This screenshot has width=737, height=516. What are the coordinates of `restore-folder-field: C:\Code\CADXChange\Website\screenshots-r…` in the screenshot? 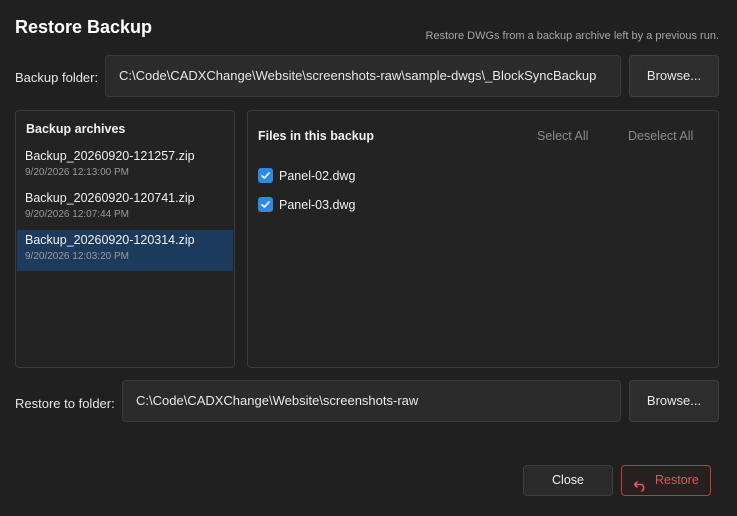 It's located at (371, 401).